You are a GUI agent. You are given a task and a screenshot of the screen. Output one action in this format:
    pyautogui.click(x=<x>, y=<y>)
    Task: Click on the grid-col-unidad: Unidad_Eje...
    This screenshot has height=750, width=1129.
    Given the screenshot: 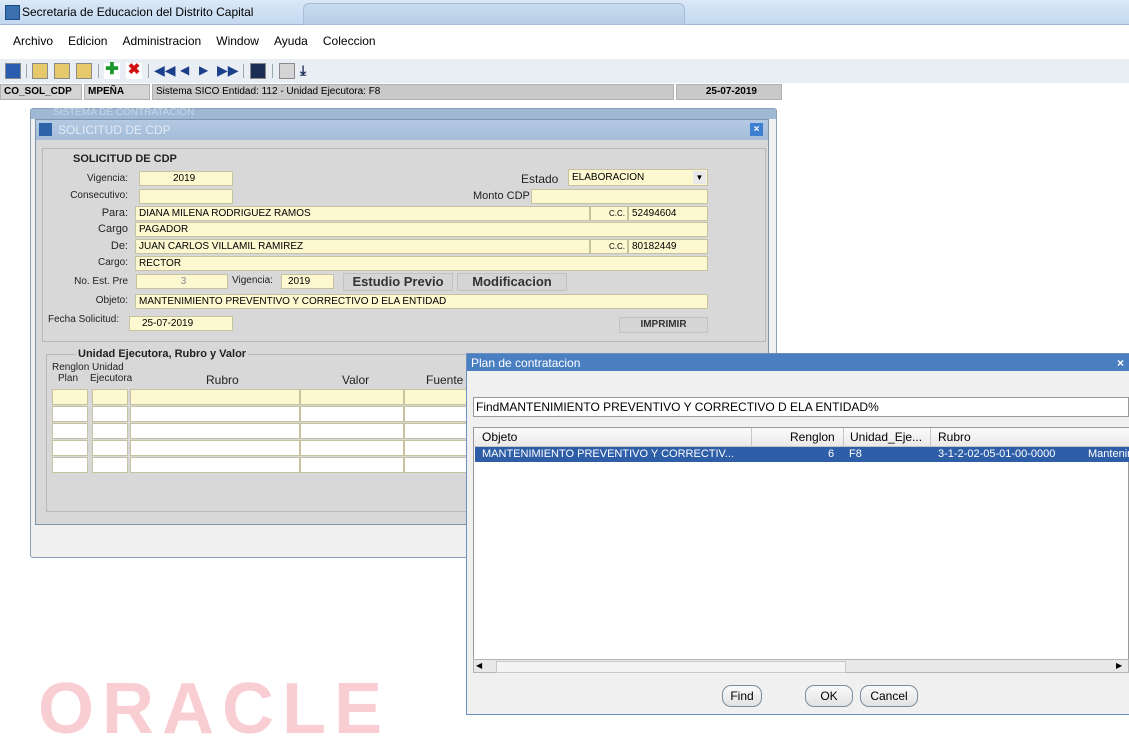 What is the action you would take?
    pyautogui.click(x=886, y=437)
    